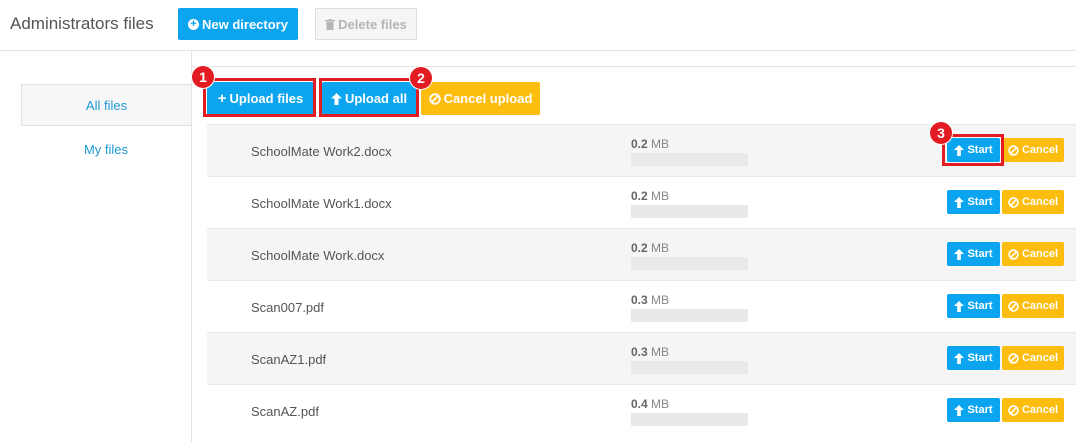 This screenshot has height=442, width=1076. I want to click on page-title: Administrators files, so click(82, 23).